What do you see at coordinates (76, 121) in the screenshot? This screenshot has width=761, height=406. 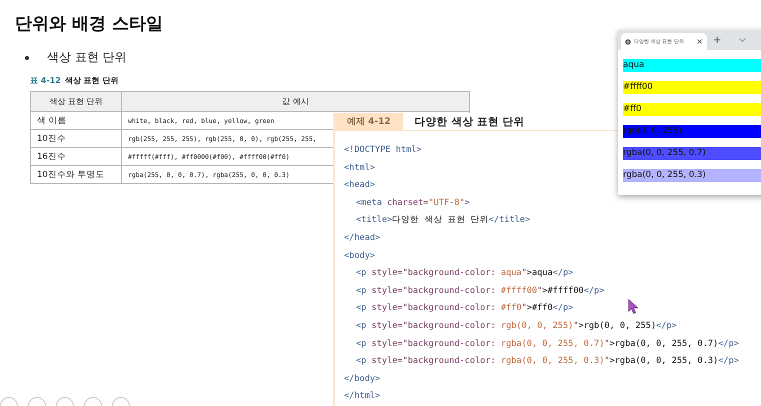 I see `table-cell: 색 이름` at bounding box center [76, 121].